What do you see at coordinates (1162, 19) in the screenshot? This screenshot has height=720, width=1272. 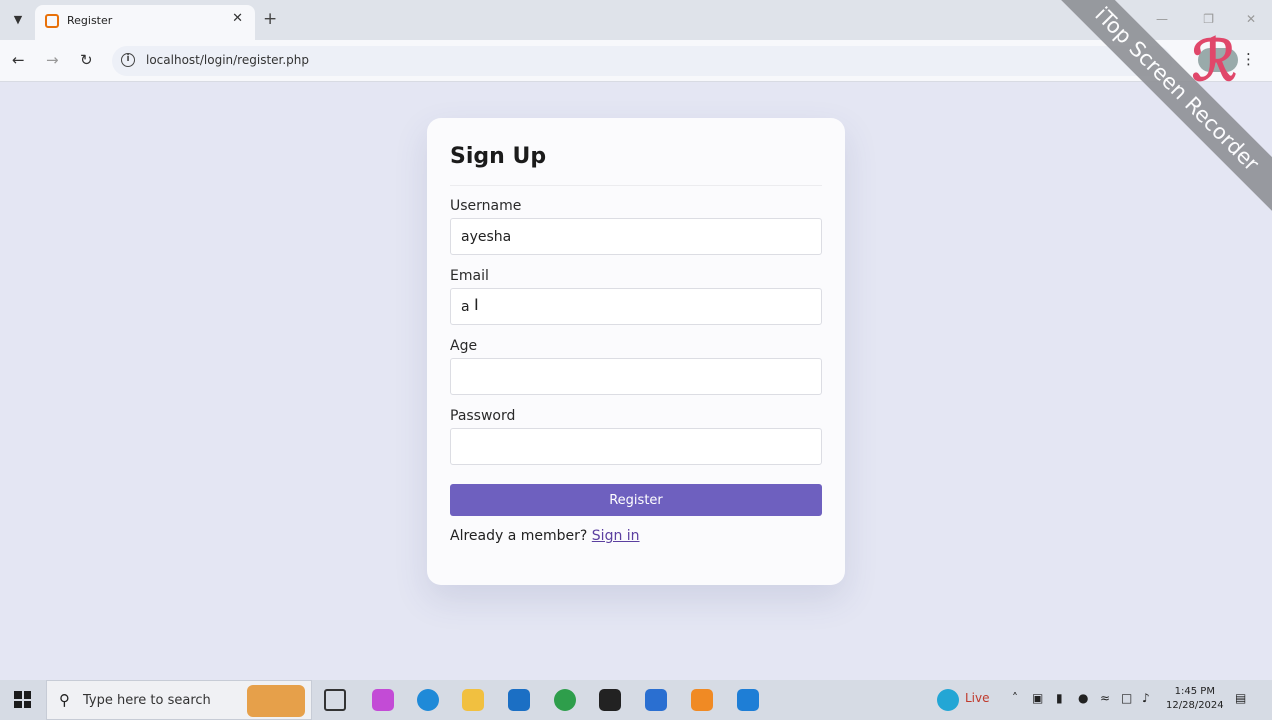 I see `minimize-icon: —` at bounding box center [1162, 19].